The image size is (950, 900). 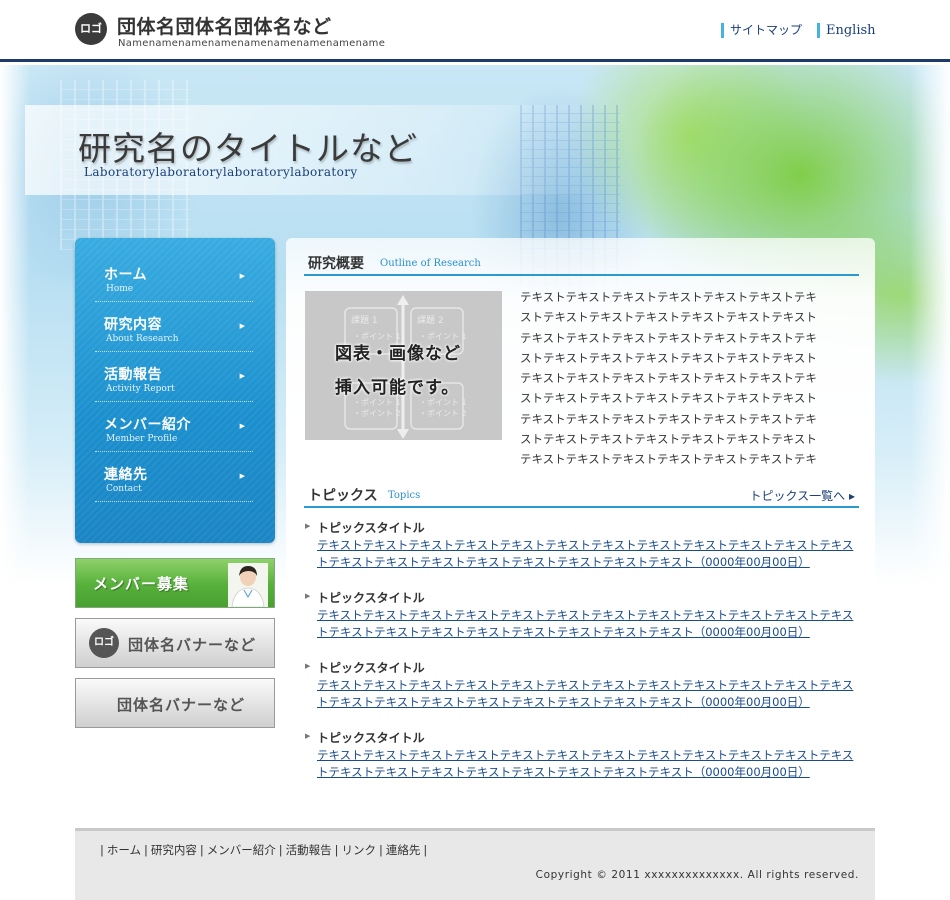 I want to click on footer-nav: | ホーム | 研究内容 | メンバー紹介 | 活動報告 | リンク | 連絡先 |, so click(x=263, y=850).